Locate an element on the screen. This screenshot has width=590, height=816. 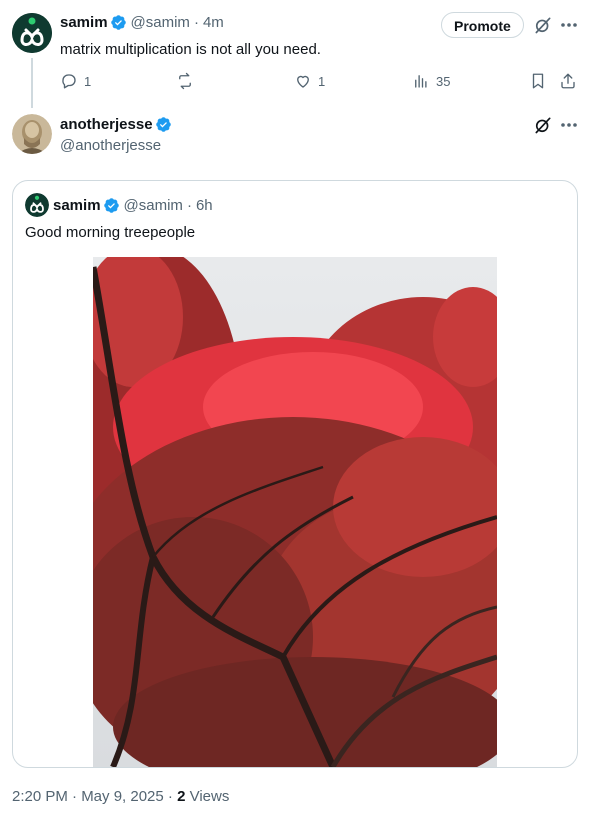
quoted-display-name: samim is located at coordinates (77, 205).